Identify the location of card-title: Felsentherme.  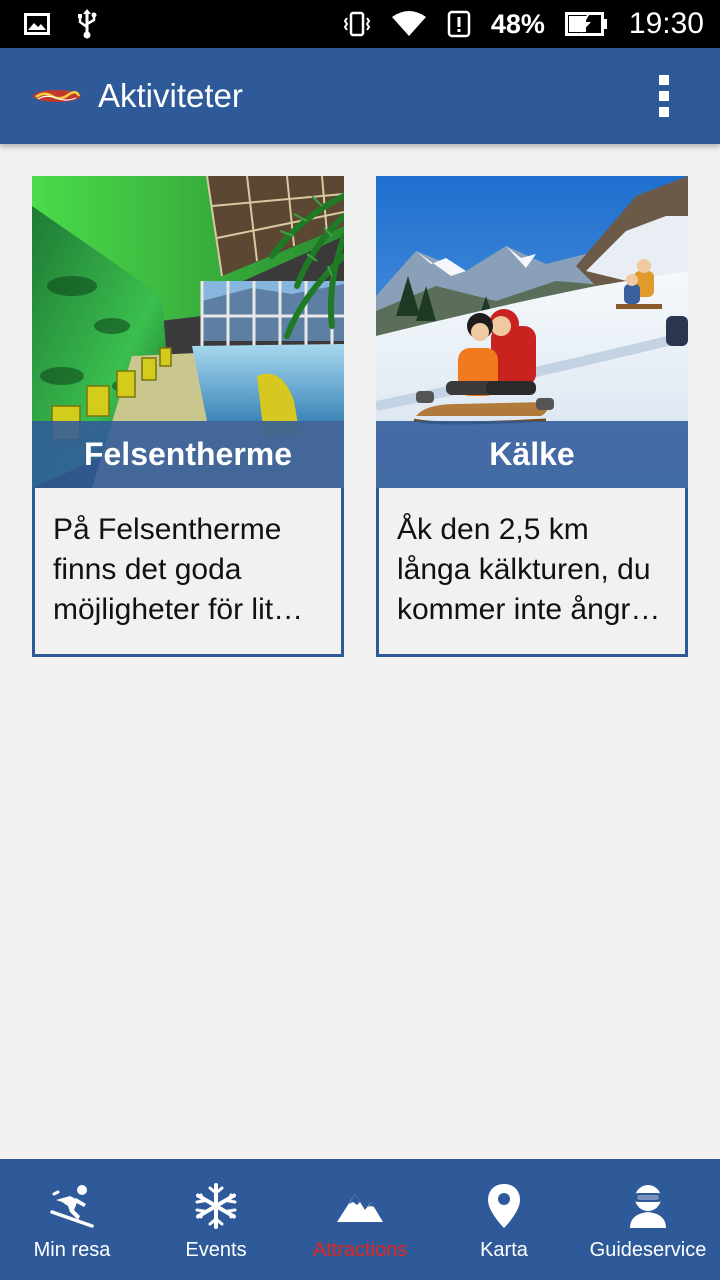
(188, 454).